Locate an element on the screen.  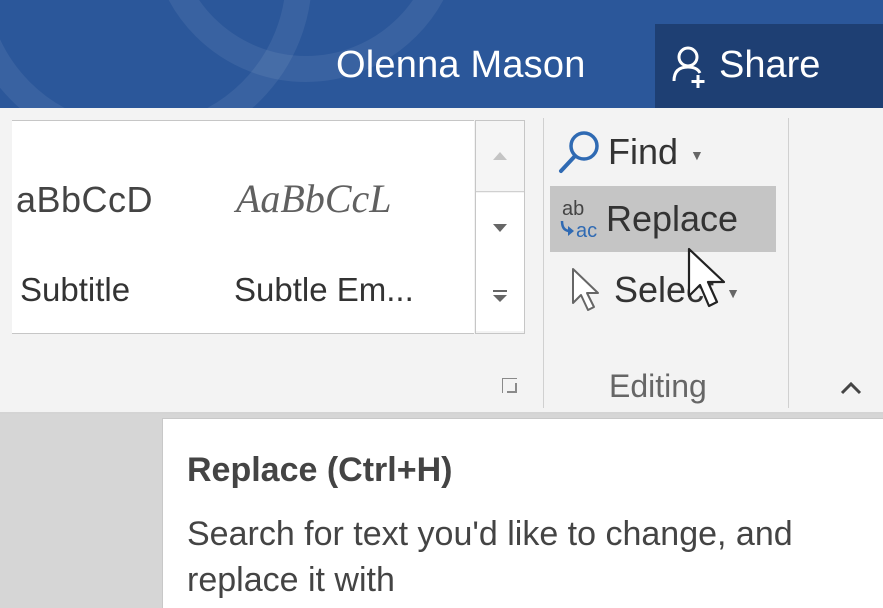
style-name: Subtitle is located at coordinates (75, 289).